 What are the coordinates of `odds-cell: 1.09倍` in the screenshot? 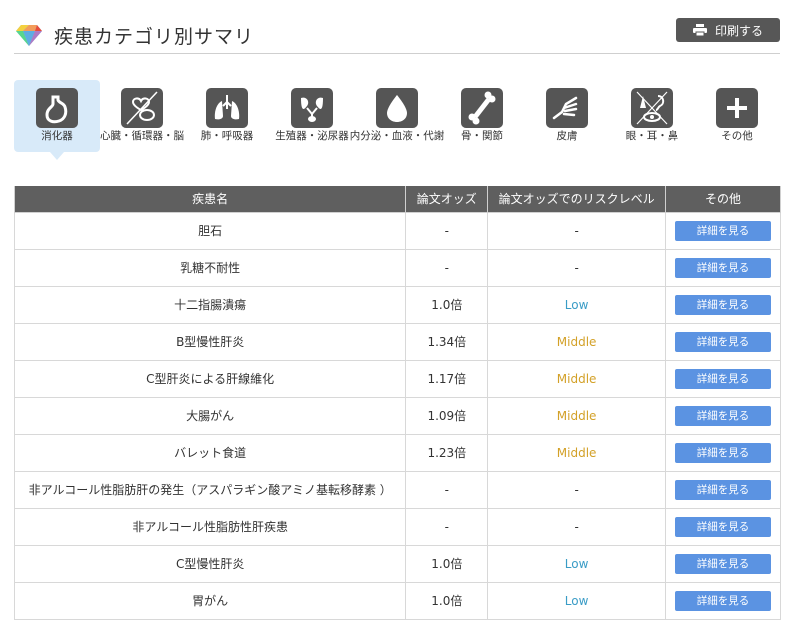 It's located at (447, 415).